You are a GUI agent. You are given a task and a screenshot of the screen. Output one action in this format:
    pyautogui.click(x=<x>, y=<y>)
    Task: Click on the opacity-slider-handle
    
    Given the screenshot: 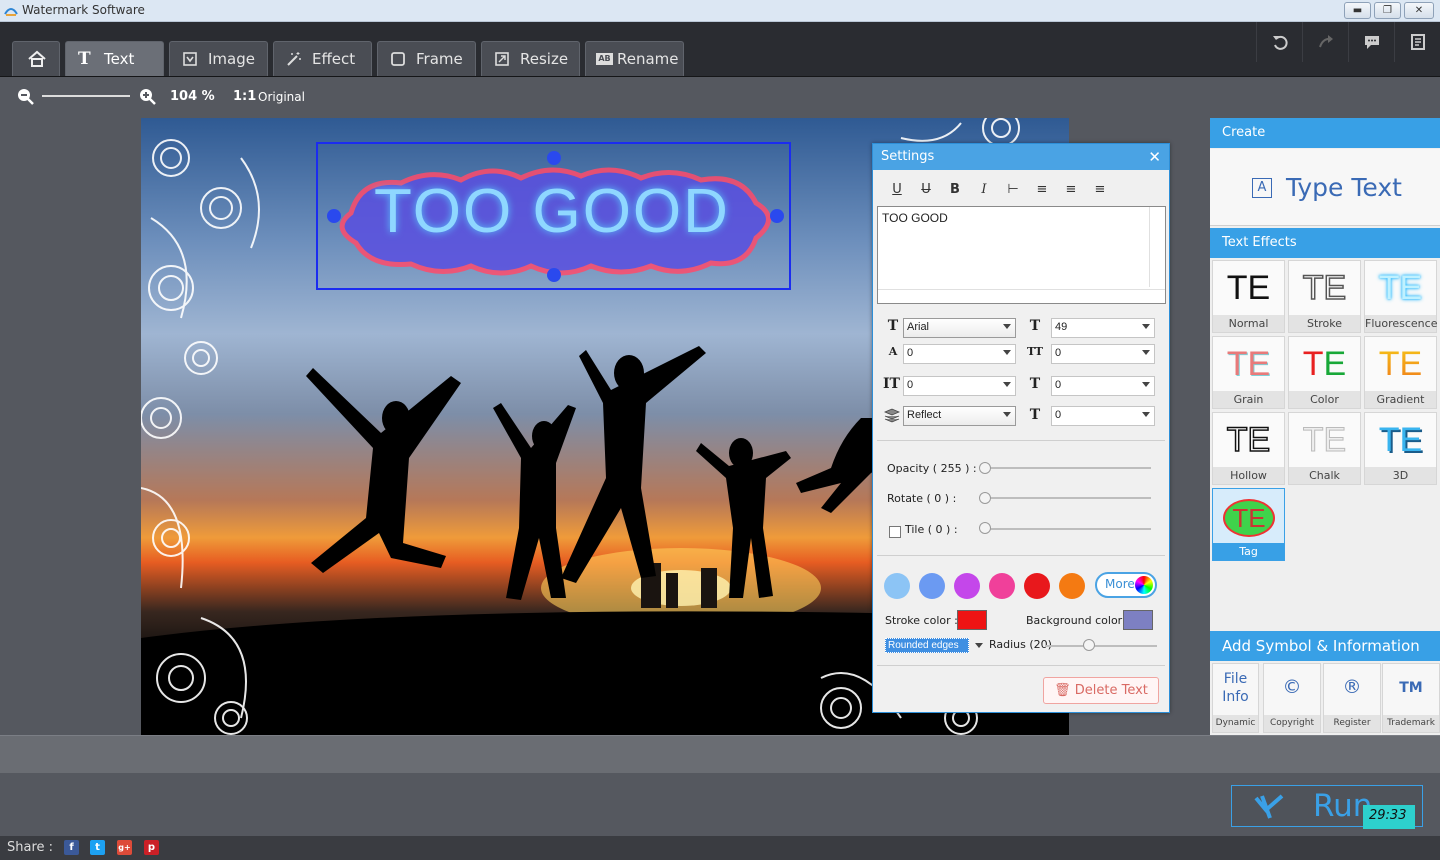 What is the action you would take?
    pyautogui.click(x=985, y=468)
    